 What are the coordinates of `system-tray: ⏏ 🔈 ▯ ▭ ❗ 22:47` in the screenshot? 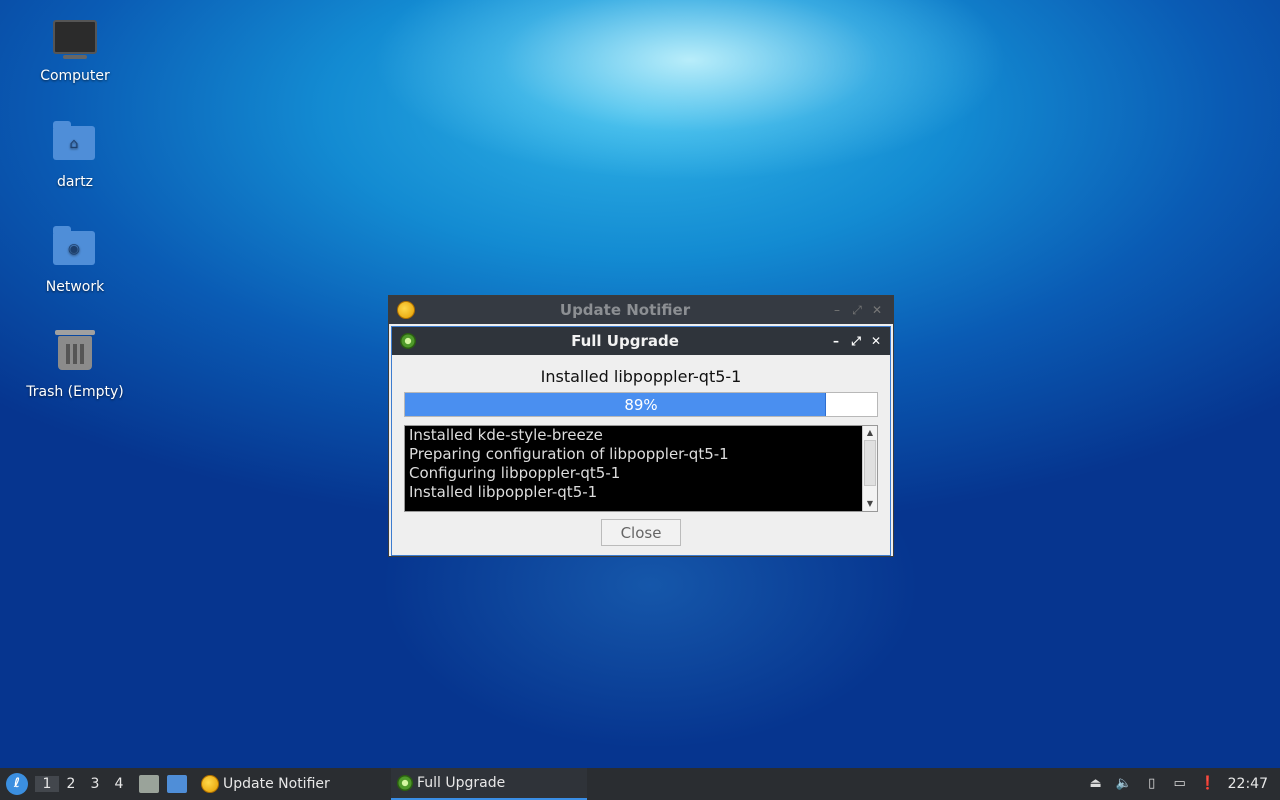 It's located at (1184, 784).